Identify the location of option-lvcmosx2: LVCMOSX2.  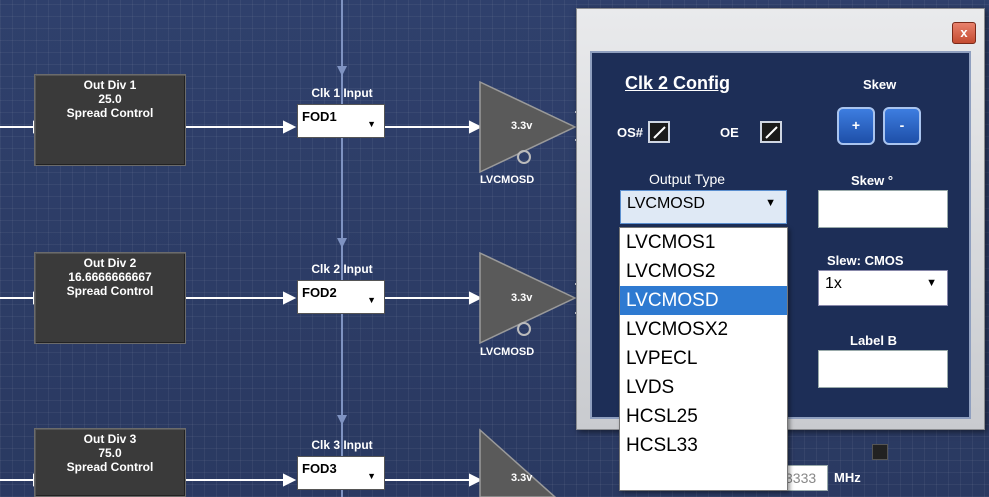
(703, 329).